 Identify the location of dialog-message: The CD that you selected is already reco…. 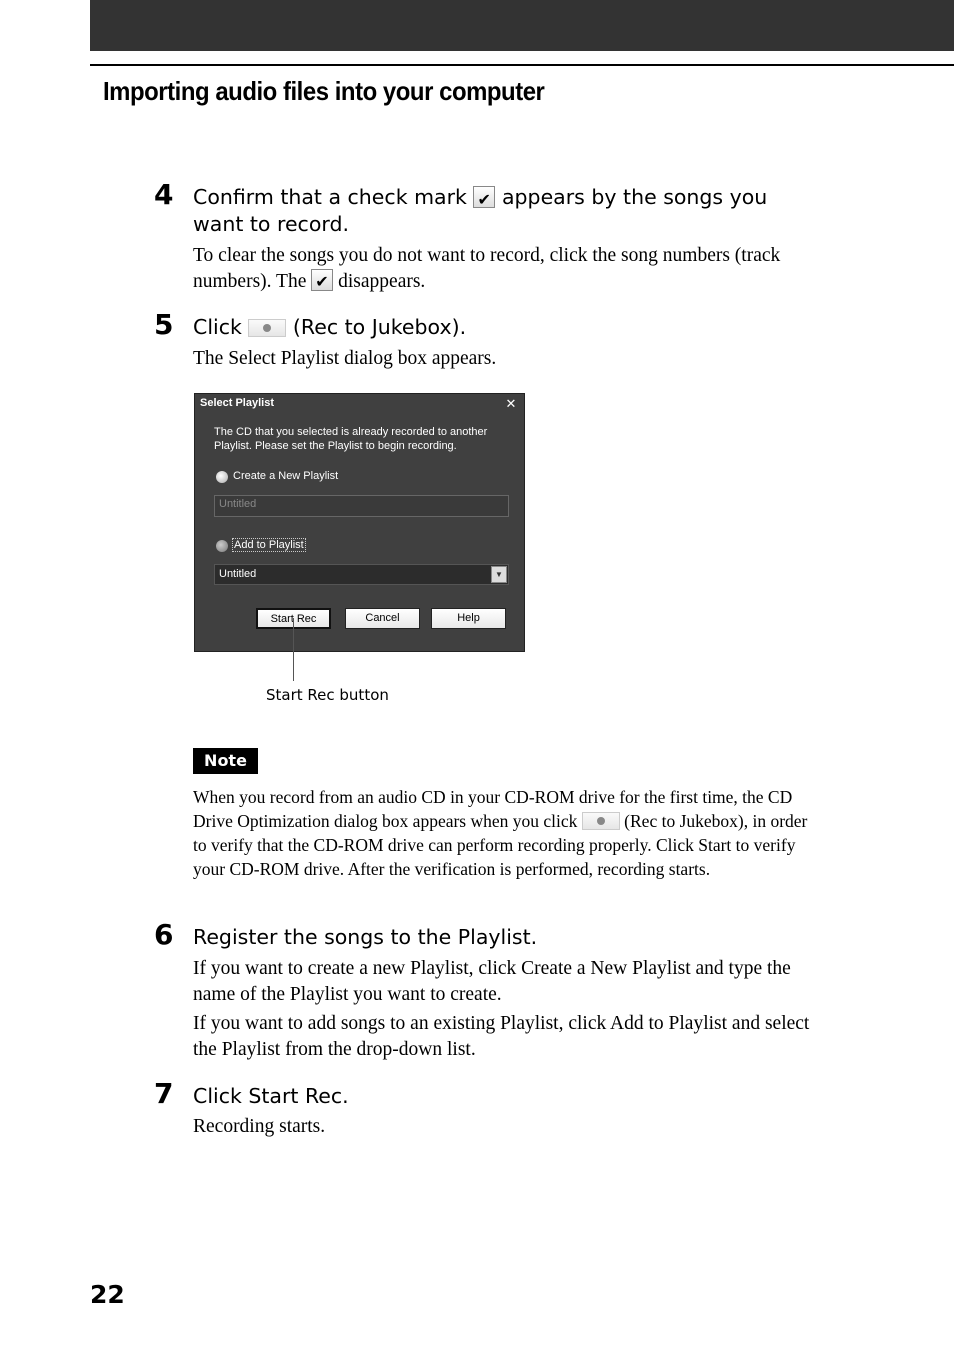
(351, 439).